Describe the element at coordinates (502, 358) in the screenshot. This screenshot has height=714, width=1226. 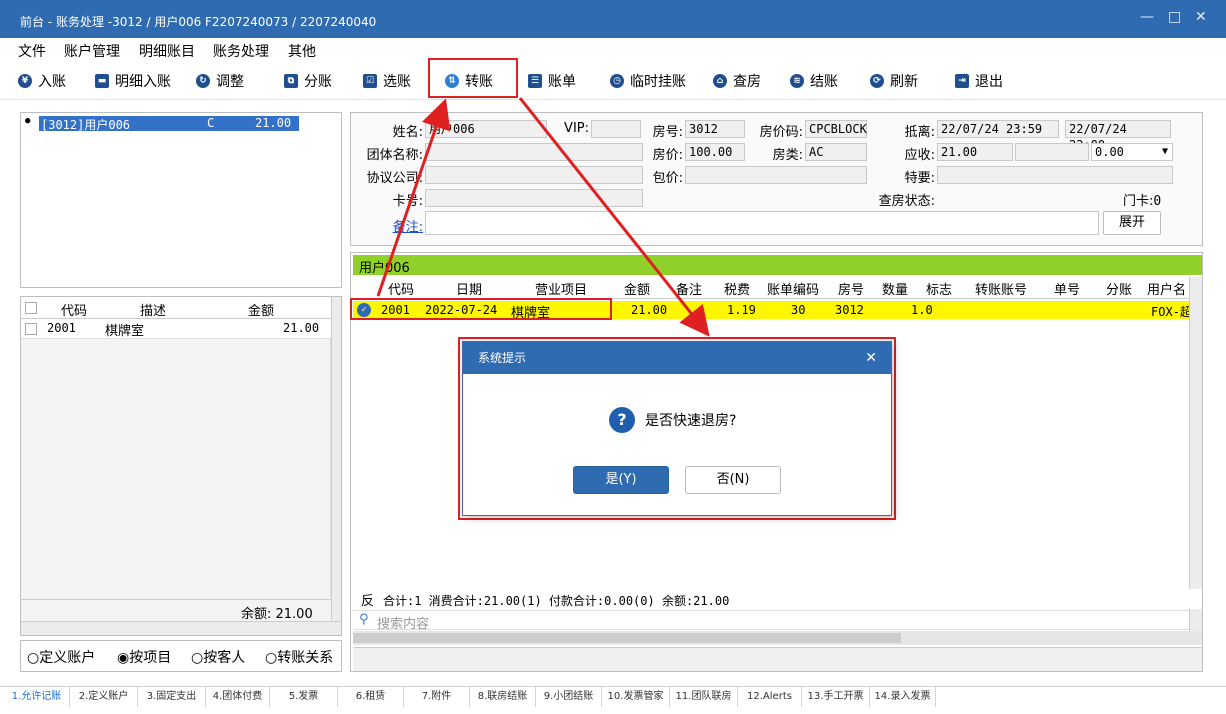
I see `dialog-title: 系统提示` at that location.